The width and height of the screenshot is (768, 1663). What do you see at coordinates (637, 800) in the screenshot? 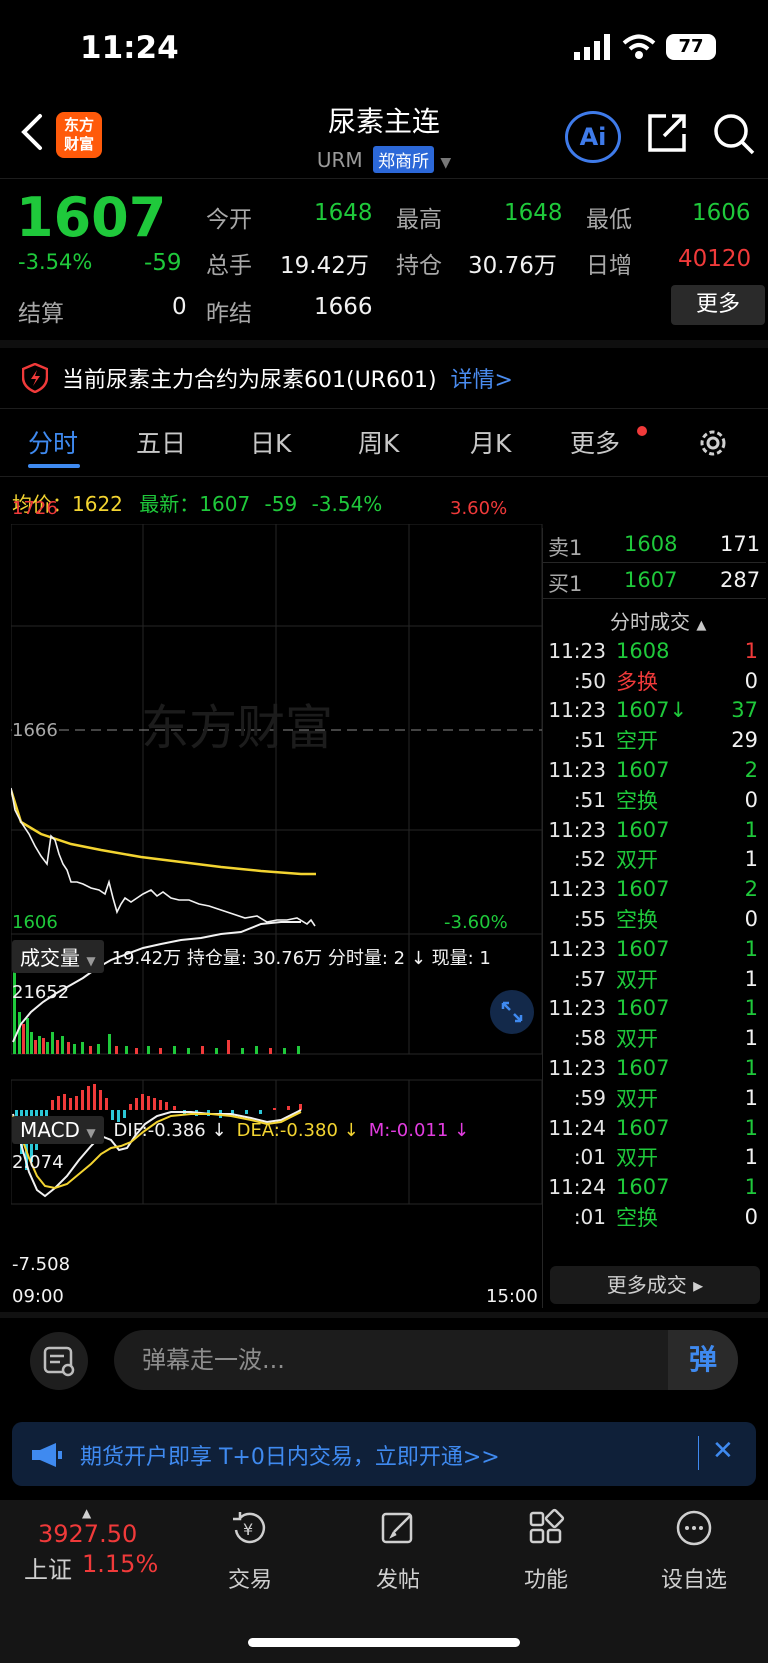
I see `trade-price: 空换` at bounding box center [637, 800].